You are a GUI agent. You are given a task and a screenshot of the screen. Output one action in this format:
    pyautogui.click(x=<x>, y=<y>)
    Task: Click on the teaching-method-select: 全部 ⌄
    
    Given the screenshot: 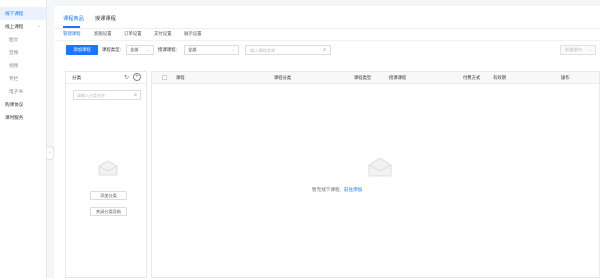 What is the action you would take?
    pyautogui.click(x=211, y=50)
    